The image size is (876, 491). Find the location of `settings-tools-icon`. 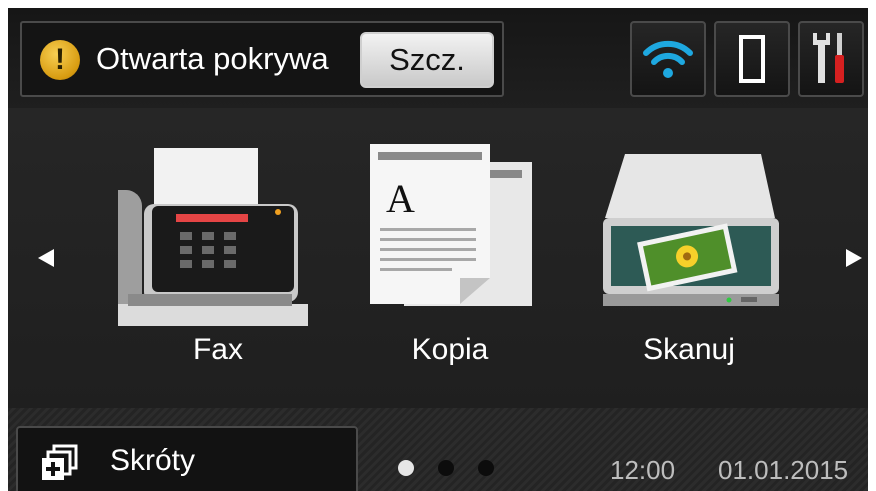

settings-tools-icon is located at coordinates (828, 58).